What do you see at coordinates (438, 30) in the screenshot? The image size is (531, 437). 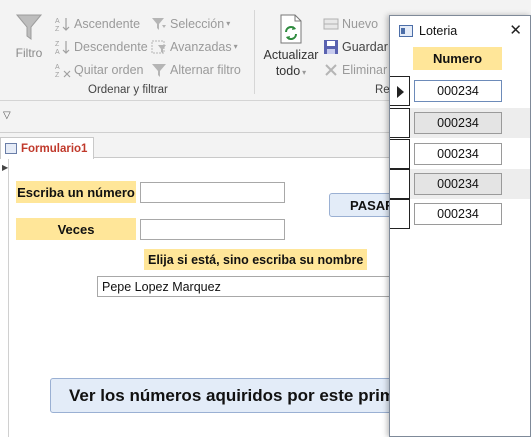 I see `window-title: Loteria` at bounding box center [438, 30].